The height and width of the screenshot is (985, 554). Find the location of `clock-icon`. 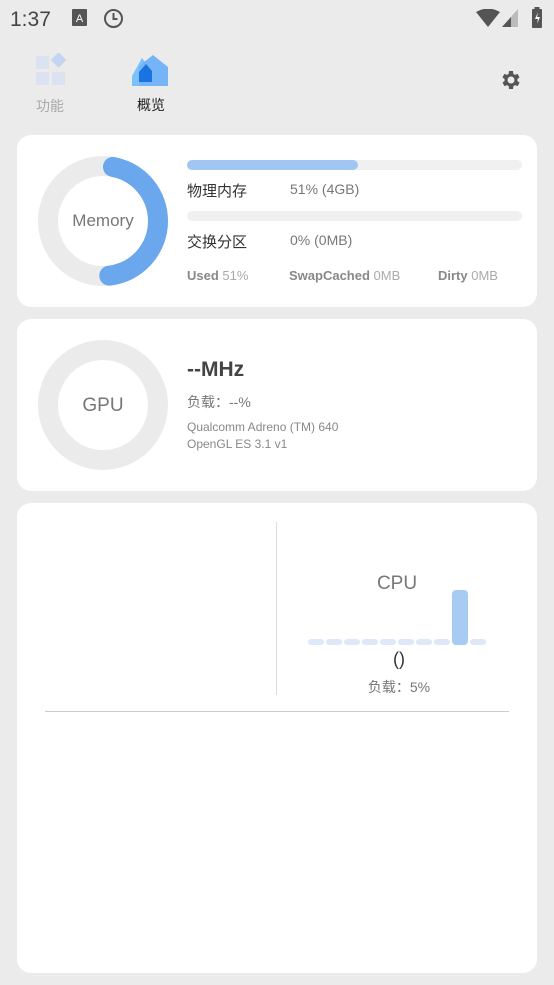

clock-icon is located at coordinates (113, 18).